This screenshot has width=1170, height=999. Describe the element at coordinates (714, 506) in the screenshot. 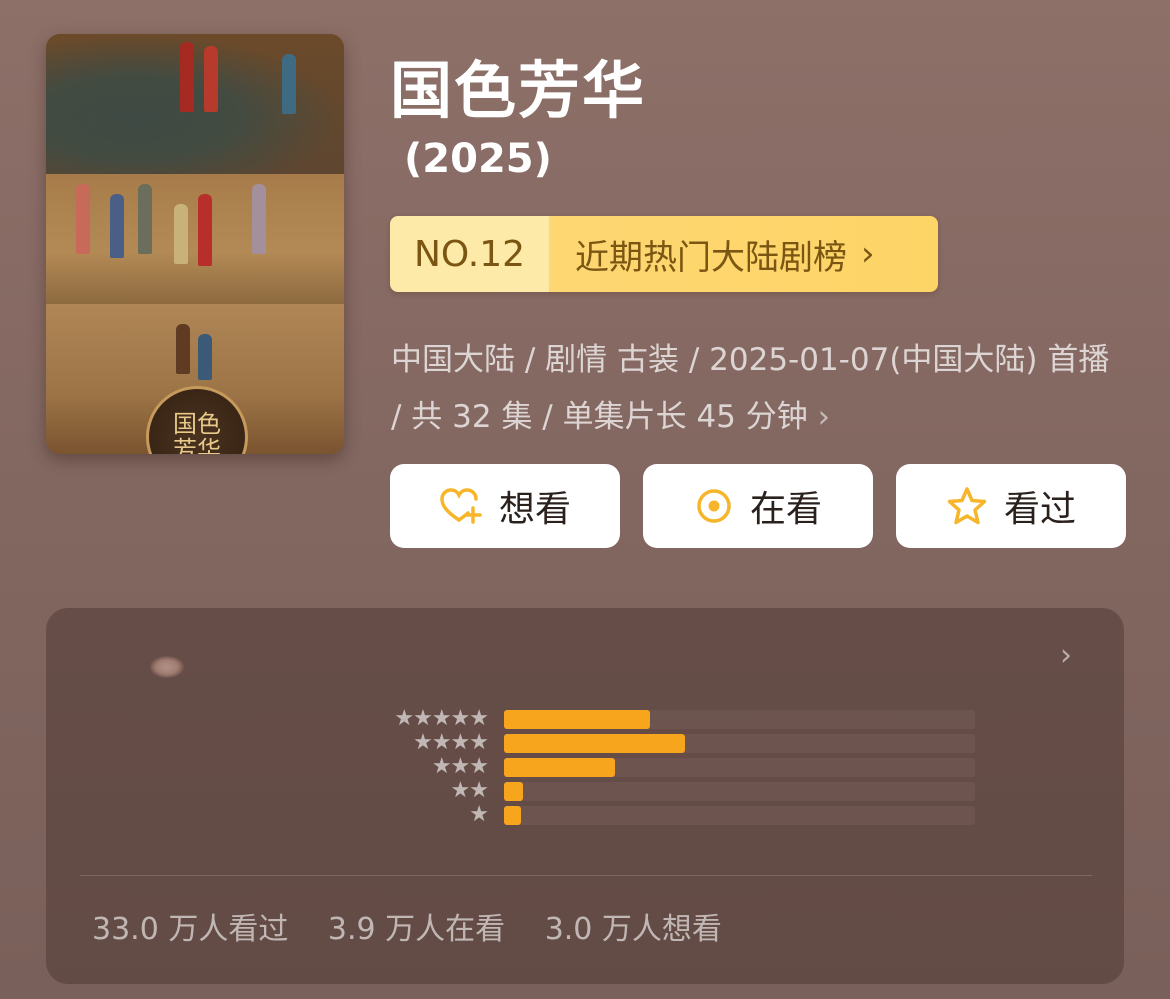

I see `target-circle-icon` at that location.